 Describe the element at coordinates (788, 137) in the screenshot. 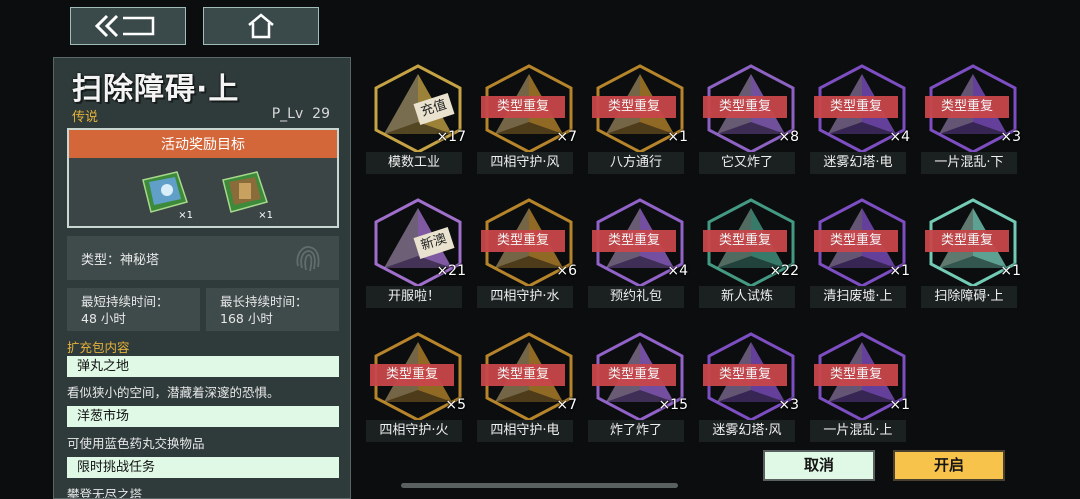

I see `pack-count: ×8` at that location.